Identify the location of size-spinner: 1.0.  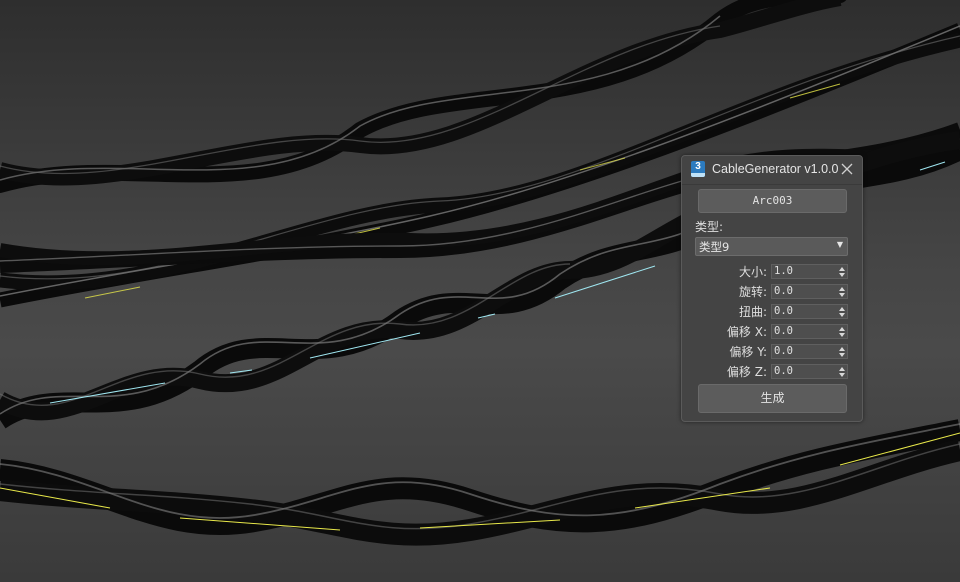
(809, 271).